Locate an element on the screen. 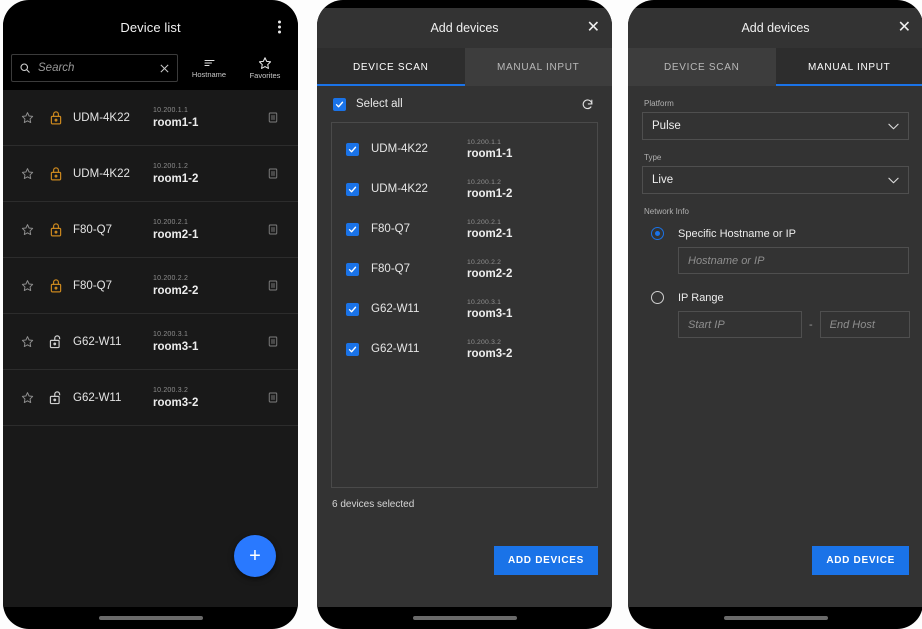 The image size is (922, 629). select-all-row: Select all is located at coordinates (464, 104).